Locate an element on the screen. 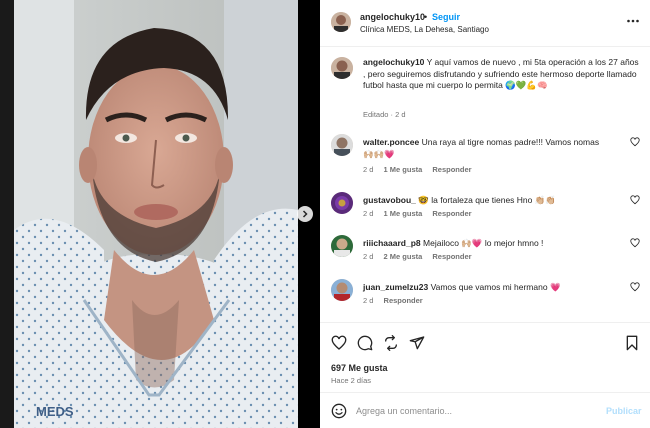 The image size is (650, 428). chevron-right-icon is located at coordinates (305, 214).